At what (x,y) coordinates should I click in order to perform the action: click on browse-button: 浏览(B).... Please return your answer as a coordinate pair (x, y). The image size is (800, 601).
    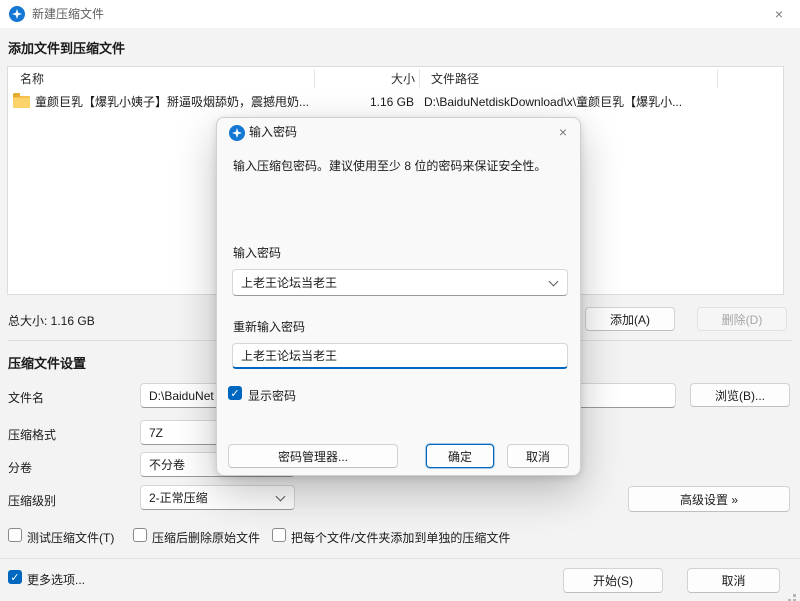
    Looking at the image, I should click on (740, 395).